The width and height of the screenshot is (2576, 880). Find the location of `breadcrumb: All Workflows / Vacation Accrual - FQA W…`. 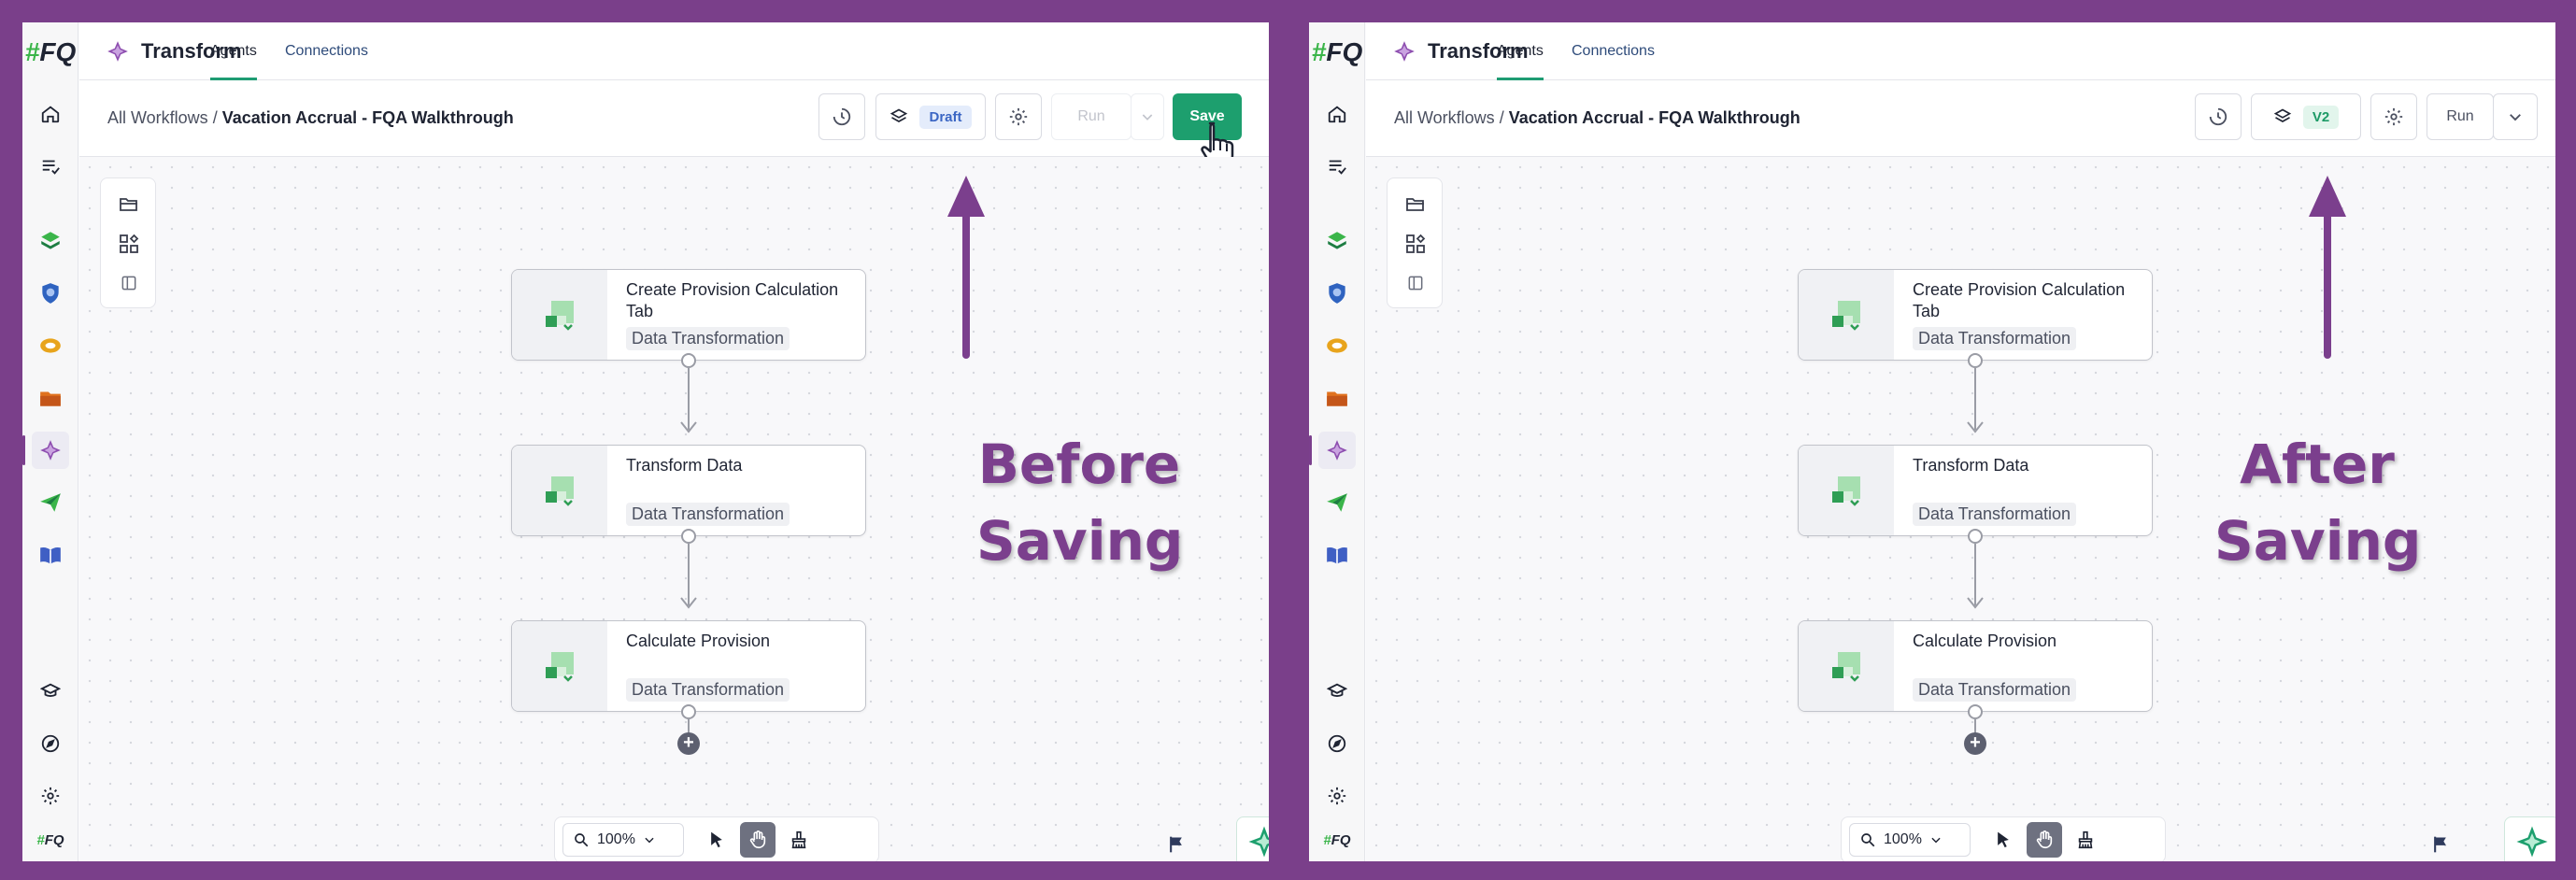

breadcrumb: All Workflows / Vacation Accrual - FQA W… is located at coordinates (1597, 118).